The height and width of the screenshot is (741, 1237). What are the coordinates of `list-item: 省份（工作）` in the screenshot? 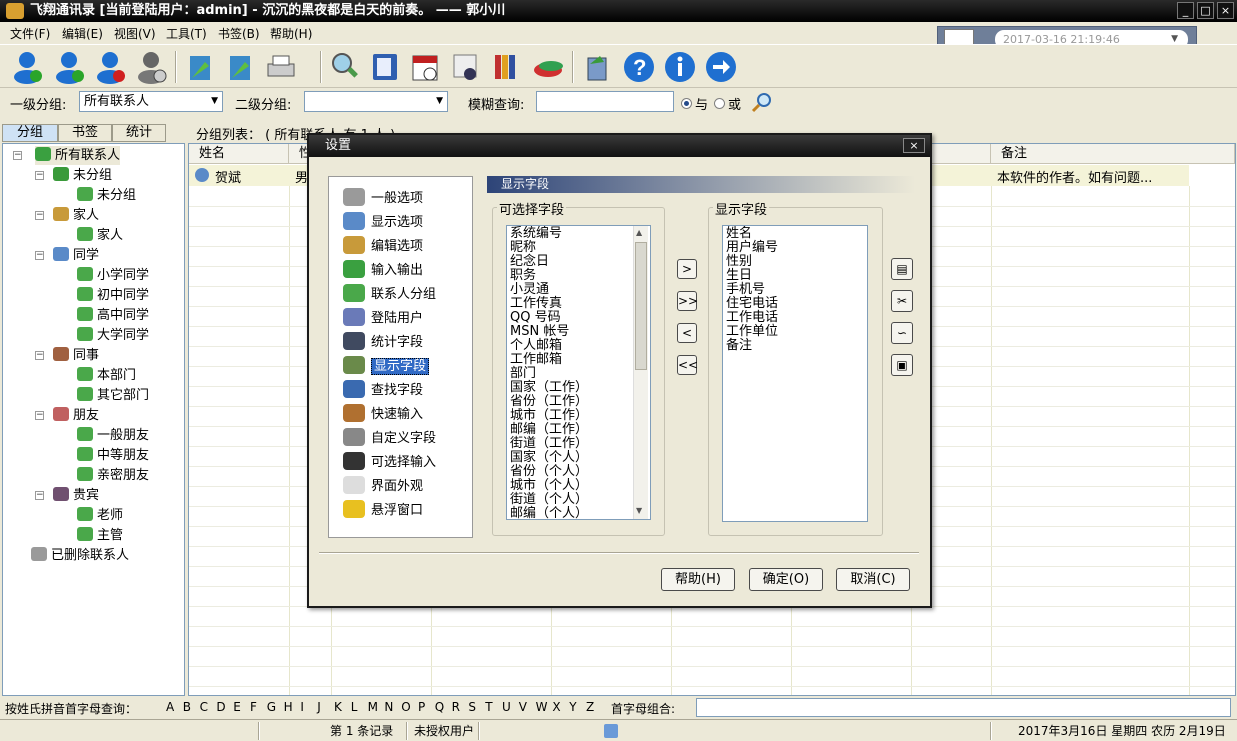 It's located at (549, 402).